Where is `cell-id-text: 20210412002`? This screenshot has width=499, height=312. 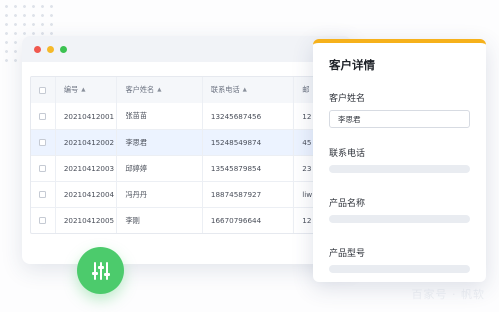 cell-id-text: 20210412002 is located at coordinates (89, 142).